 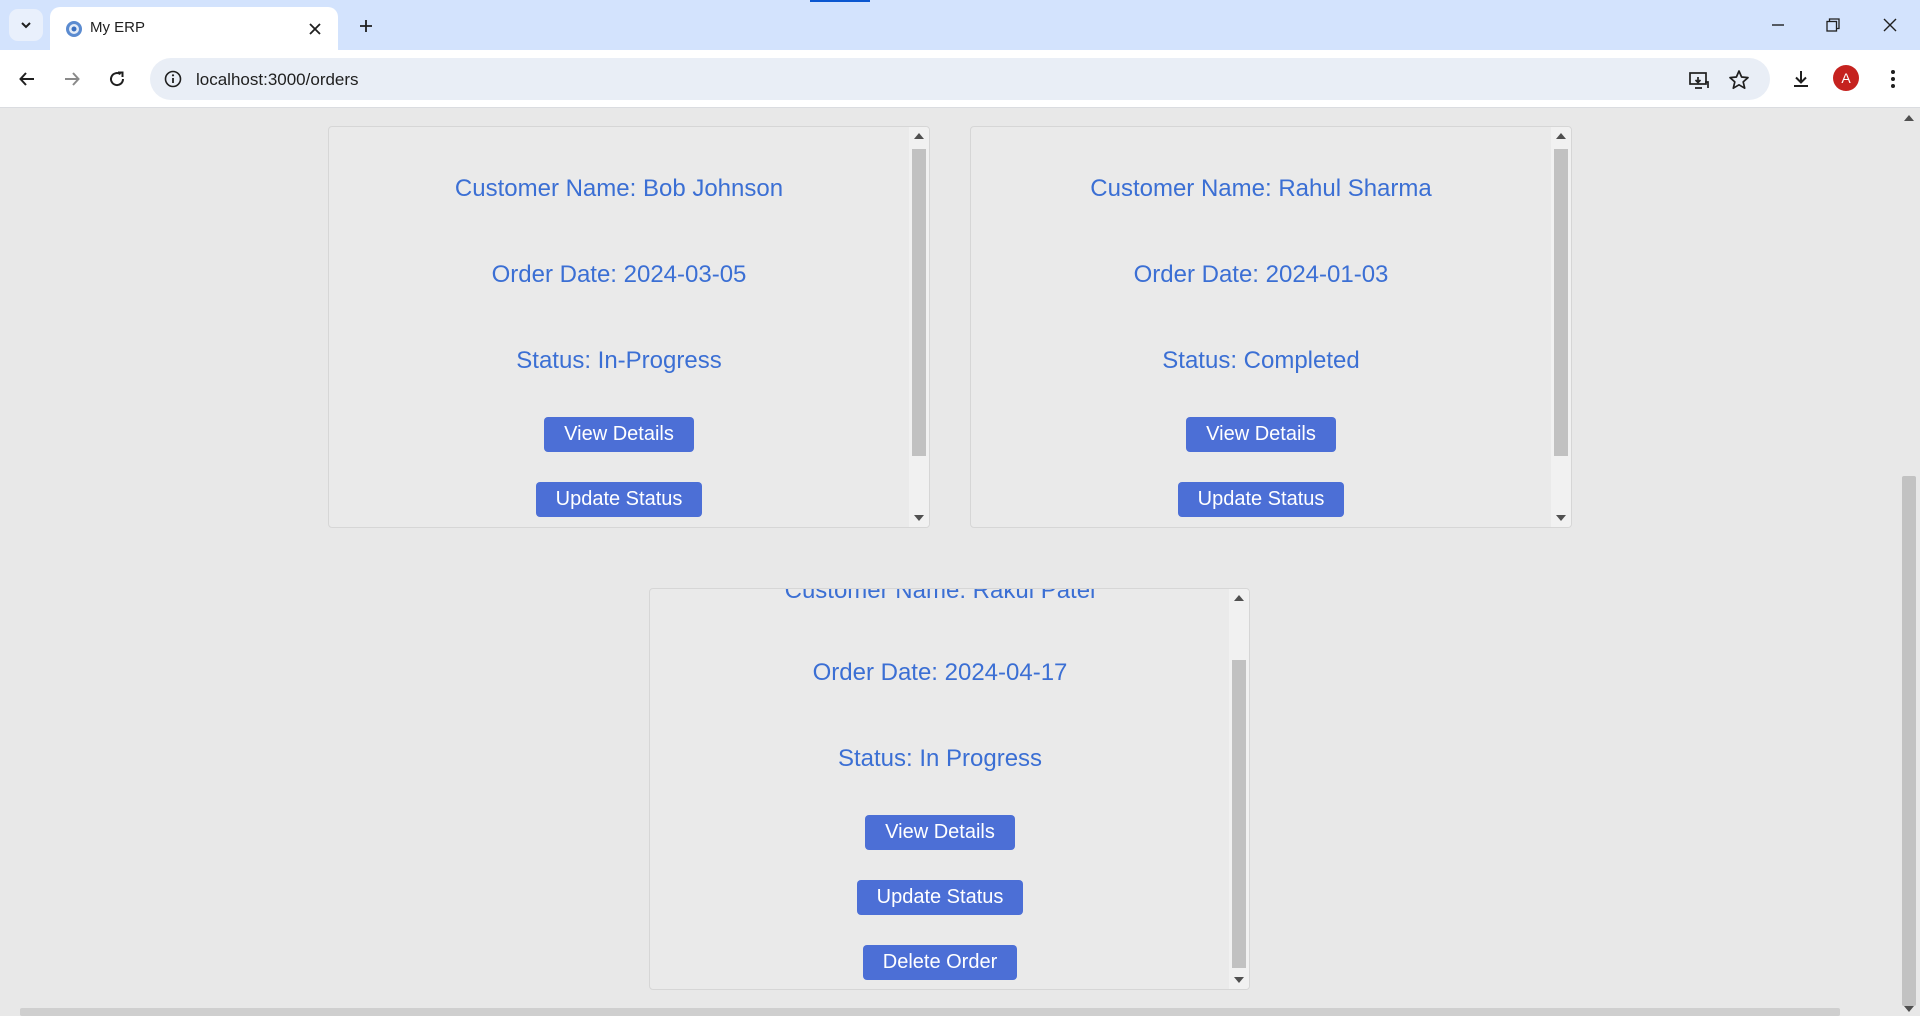 I want to click on tab-close-button, so click(x=315, y=29).